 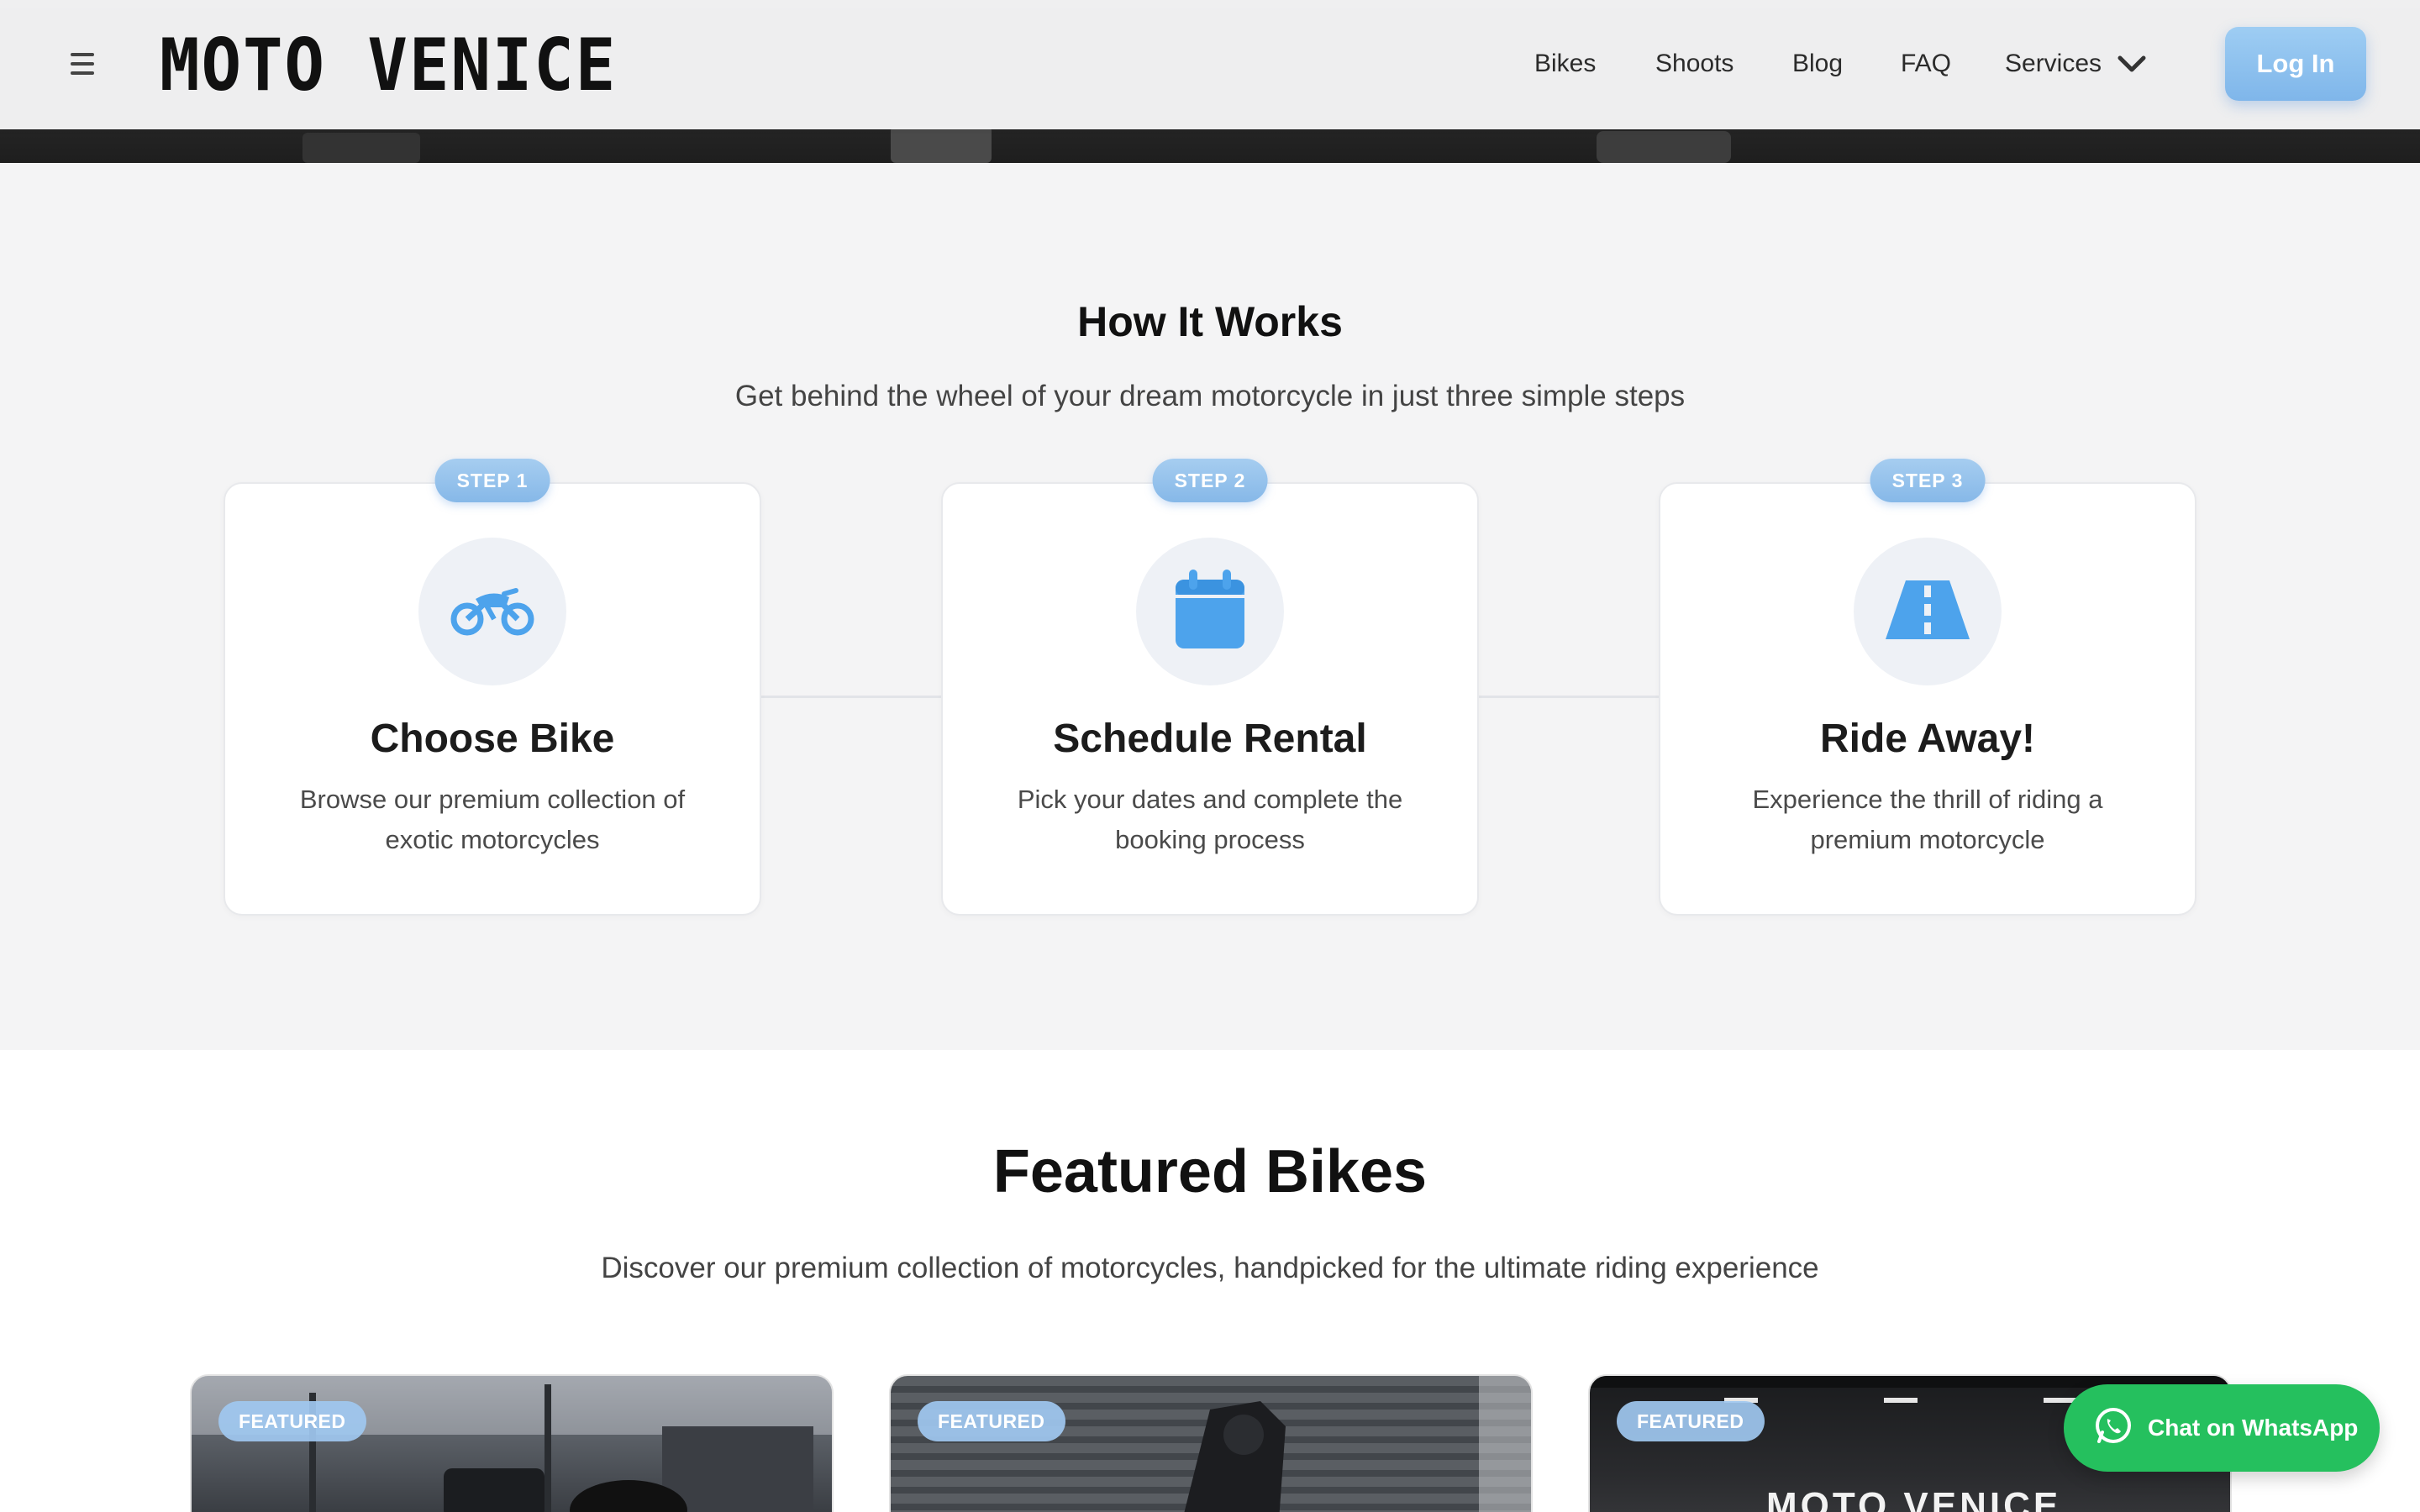 I want to click on step-title: Choose Bike, so click(x=493, y=739).